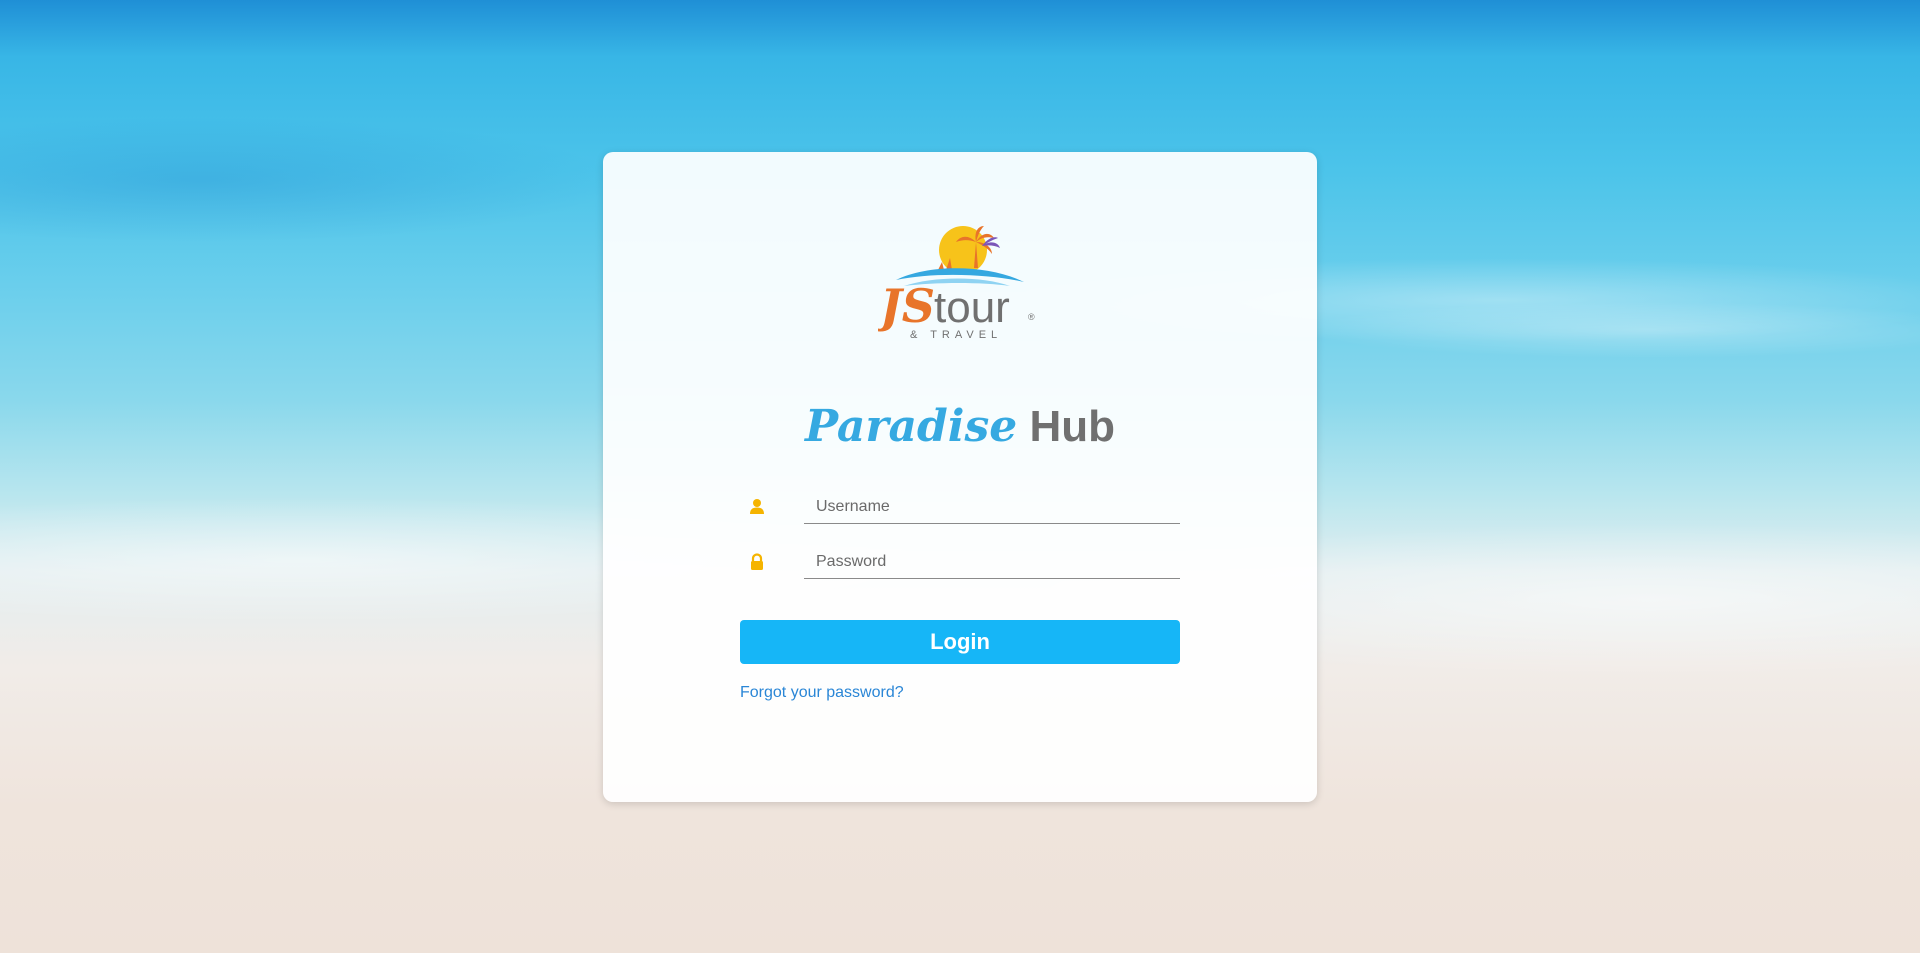 The width and height of the screenshot is (1920, 953). I want to click on password-row, so click(960, 565).